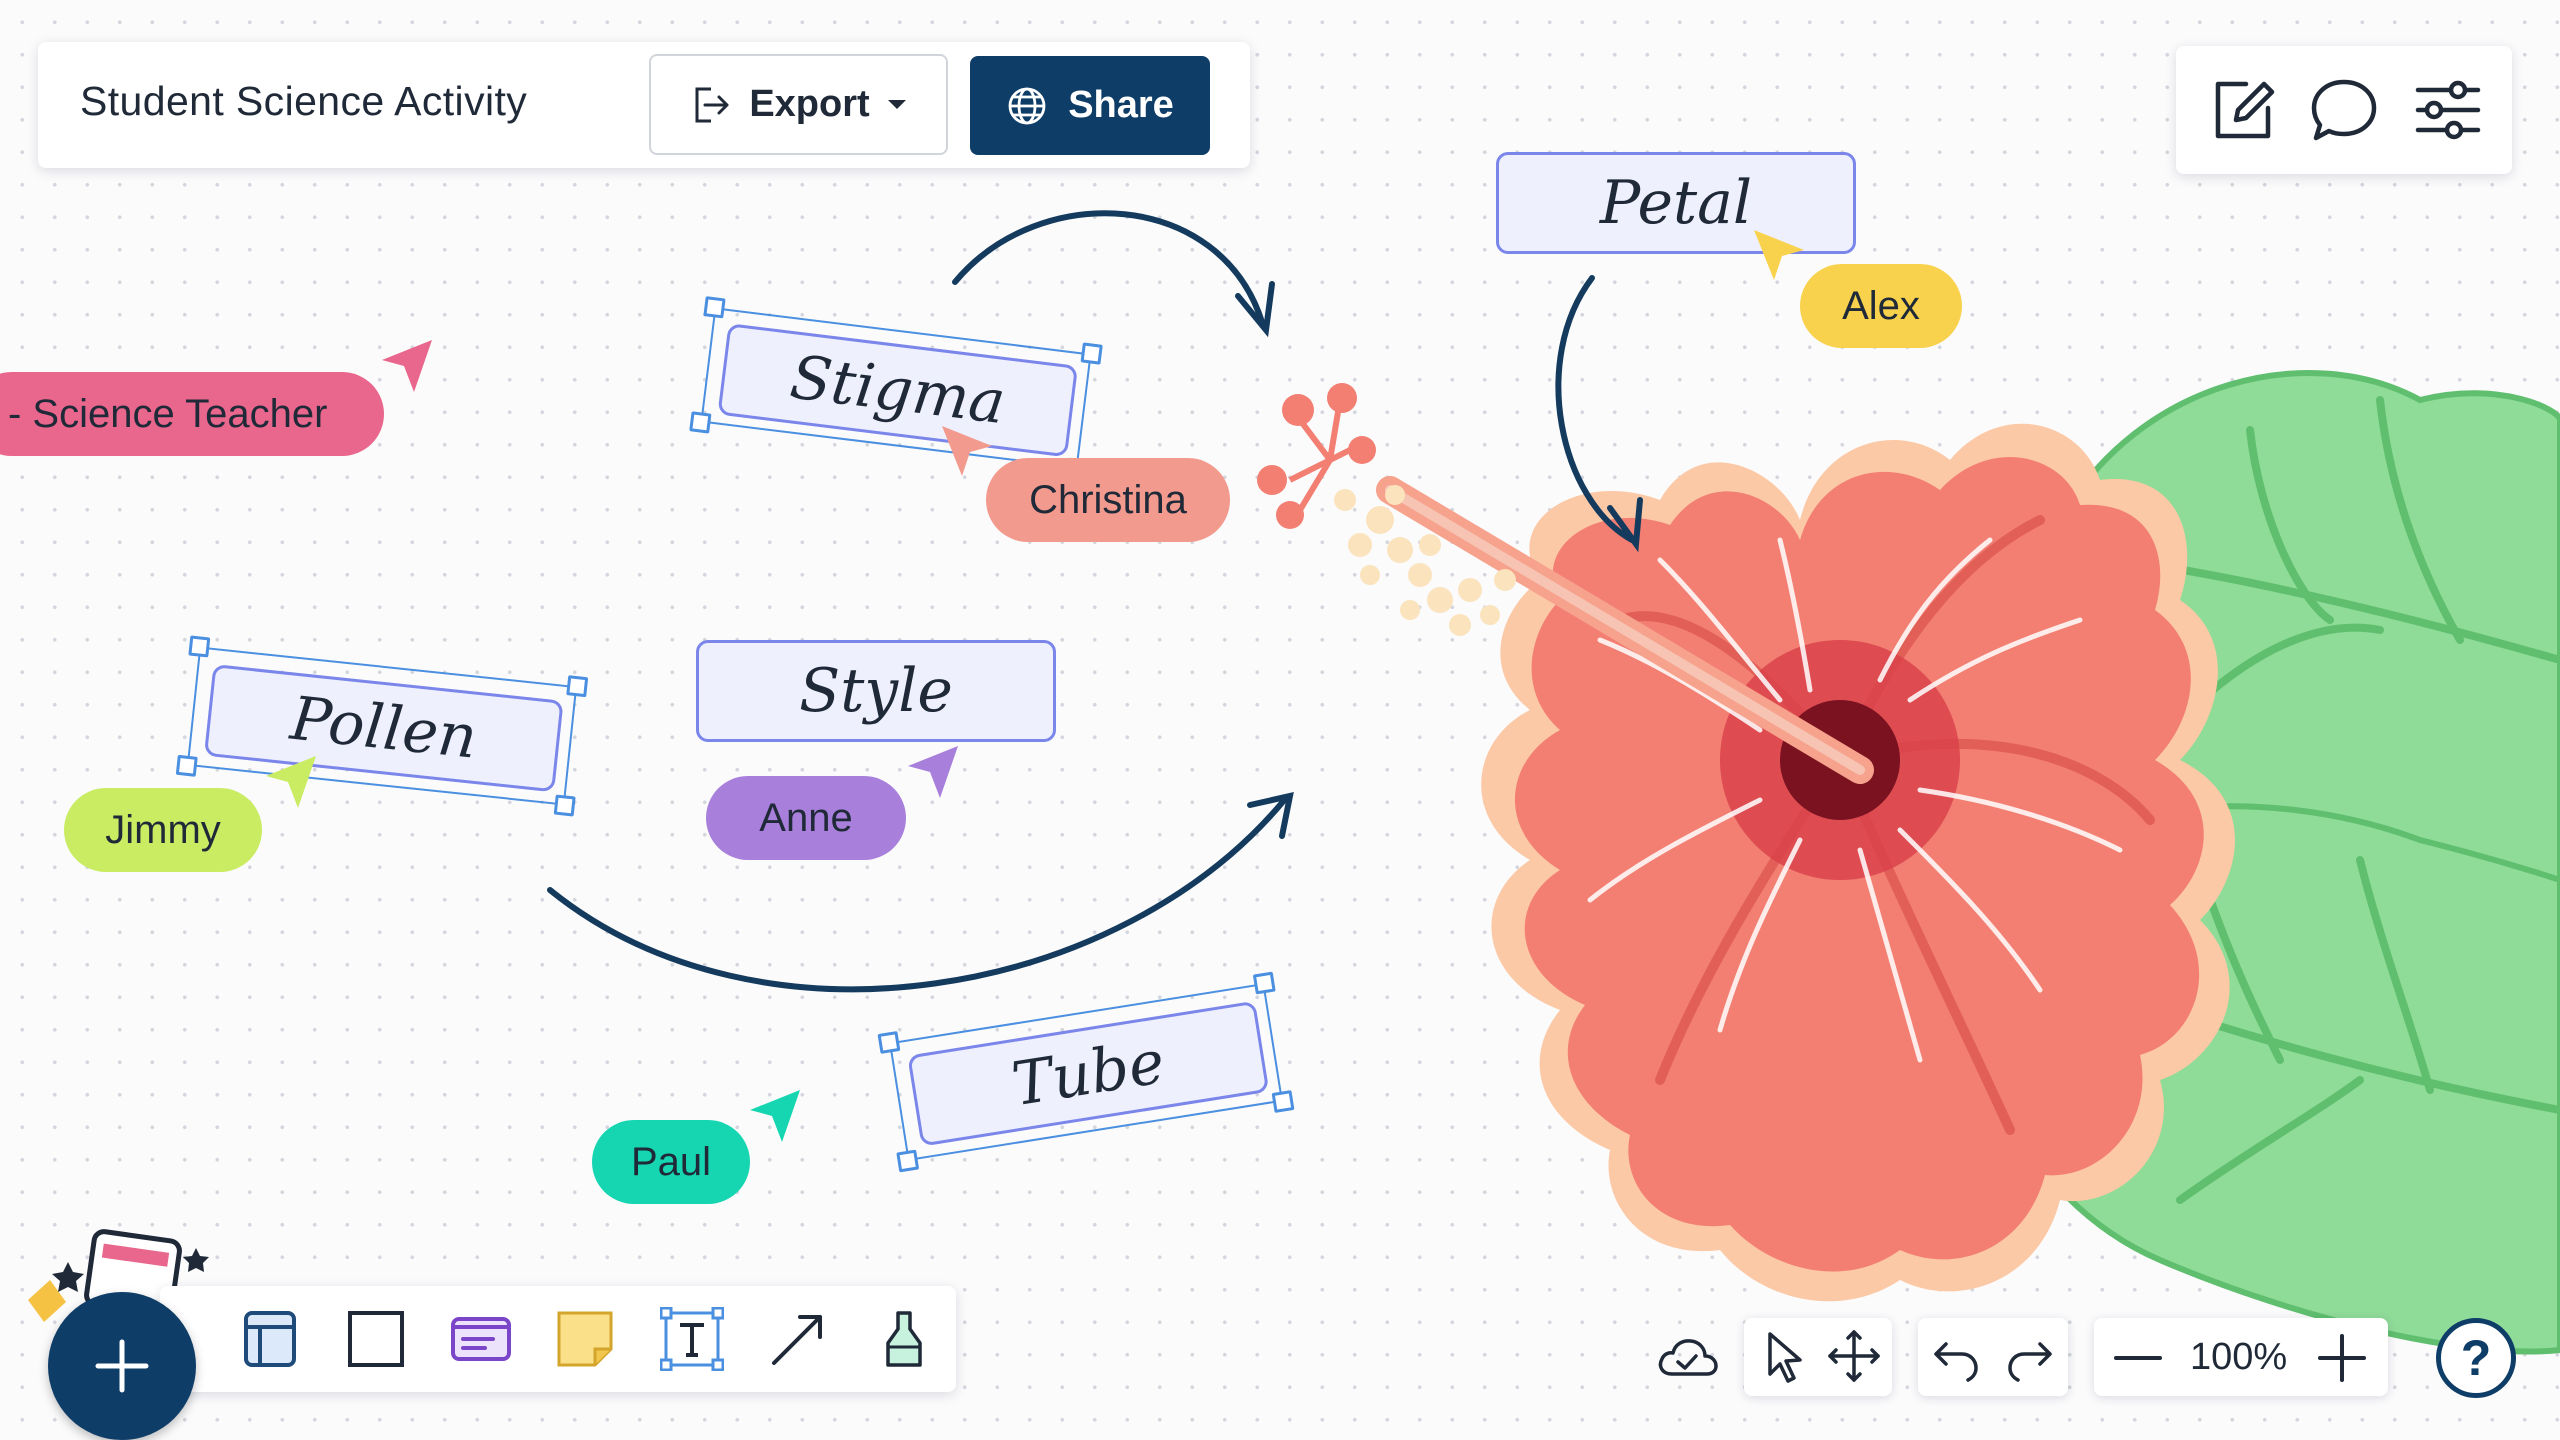 The width and height of the screenshot is (2560, 1440). Describe the element at coordinates (896, 104) in the screenshot. I see `chevron-down-icon` at that location.